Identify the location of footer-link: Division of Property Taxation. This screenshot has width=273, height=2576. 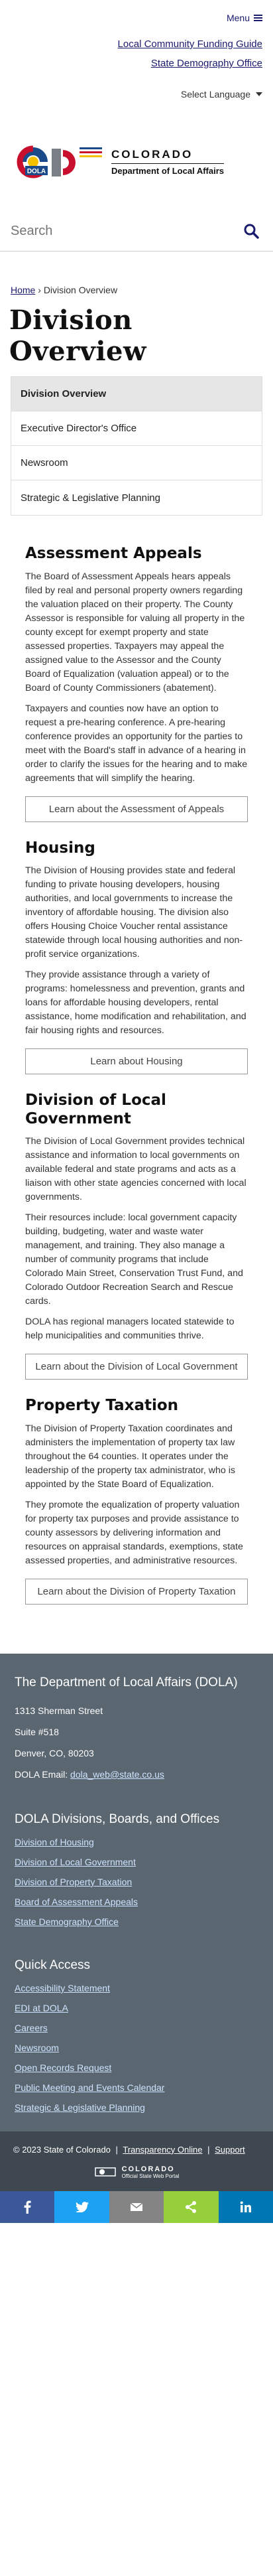
(136, 1882).